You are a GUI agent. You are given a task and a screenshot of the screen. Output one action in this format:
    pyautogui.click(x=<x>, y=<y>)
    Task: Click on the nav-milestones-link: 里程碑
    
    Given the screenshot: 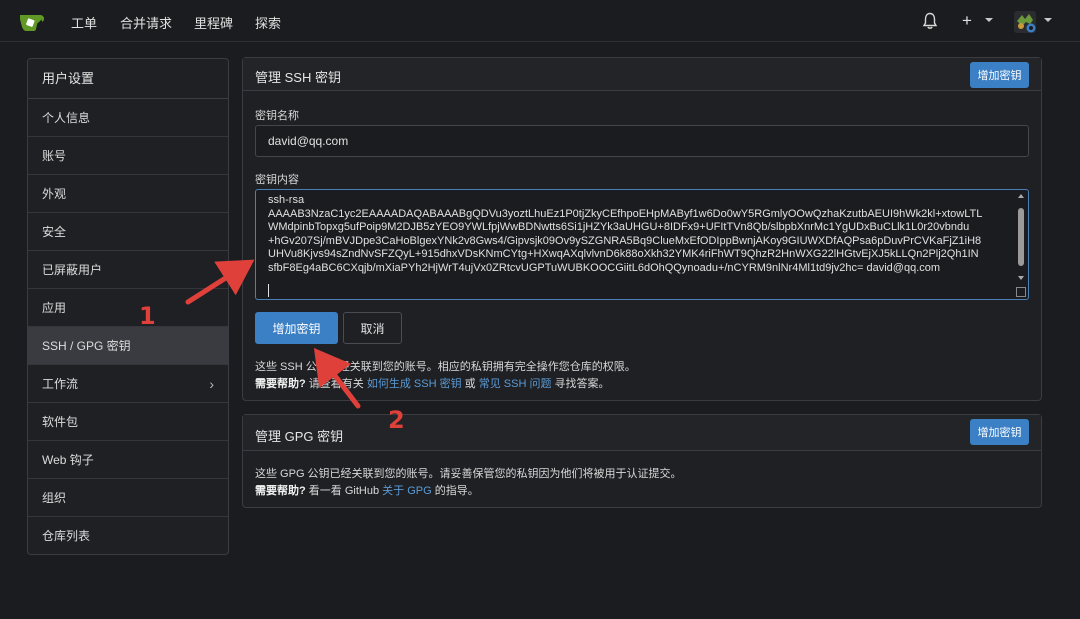 What is the action you would take?
    pyautogui.click(x=213, y=22)
    